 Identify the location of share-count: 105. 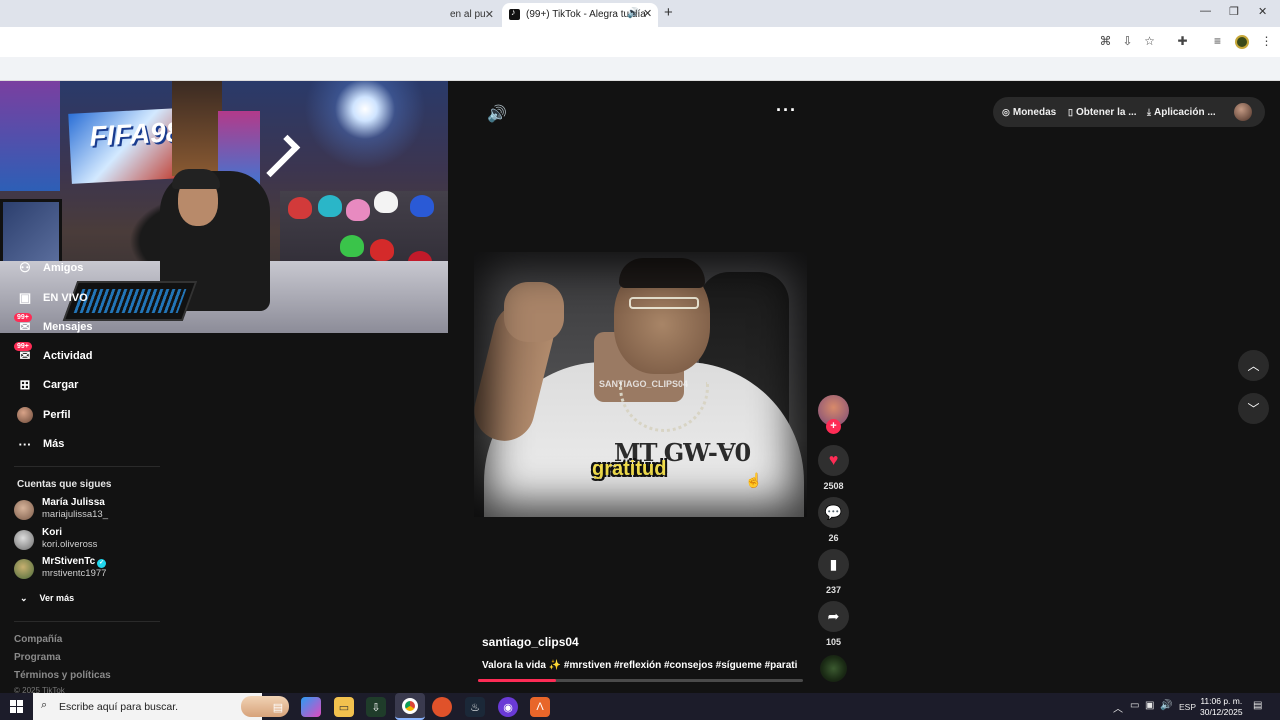
(833, 642).